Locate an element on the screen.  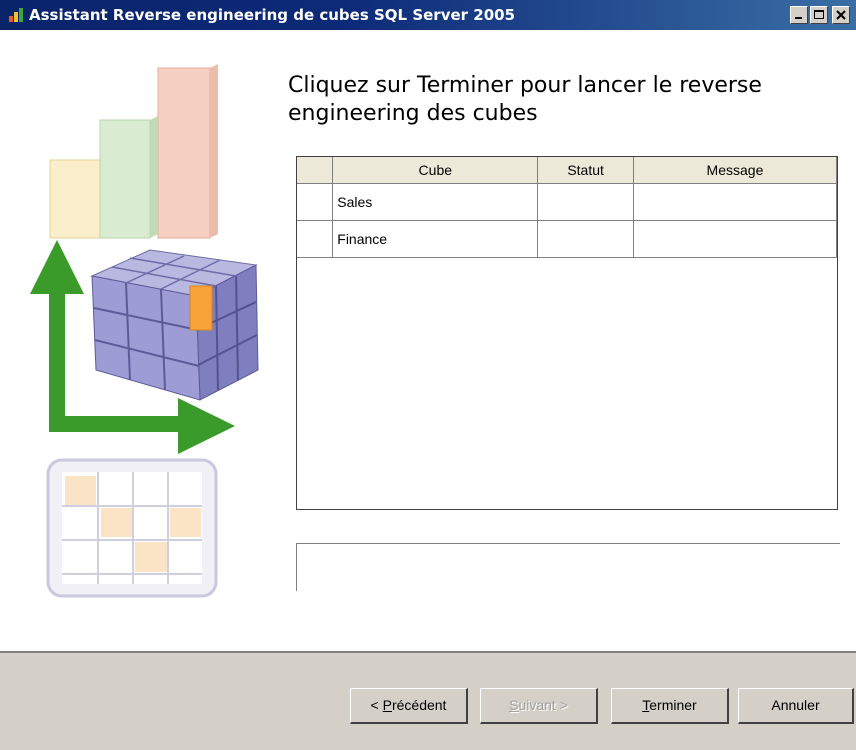
column-header-select is located at coordinates (315, 170).